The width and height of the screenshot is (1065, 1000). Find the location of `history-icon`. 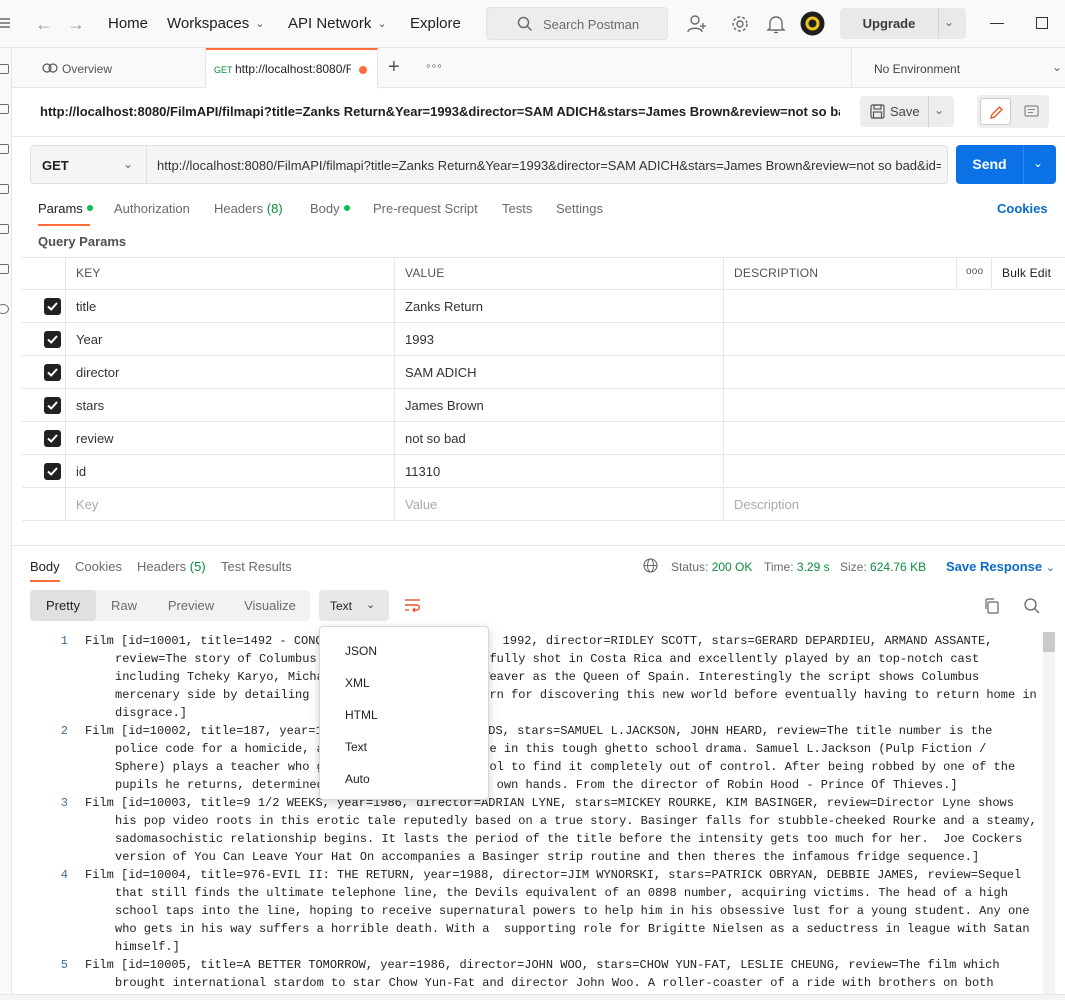

history-icon is located at coordinates (4, 309).